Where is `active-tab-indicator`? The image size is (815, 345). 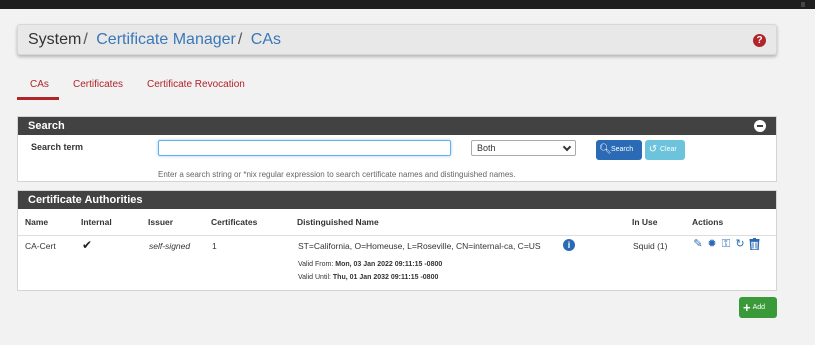 active-tab-indicator is located at coordinates (38, 98).